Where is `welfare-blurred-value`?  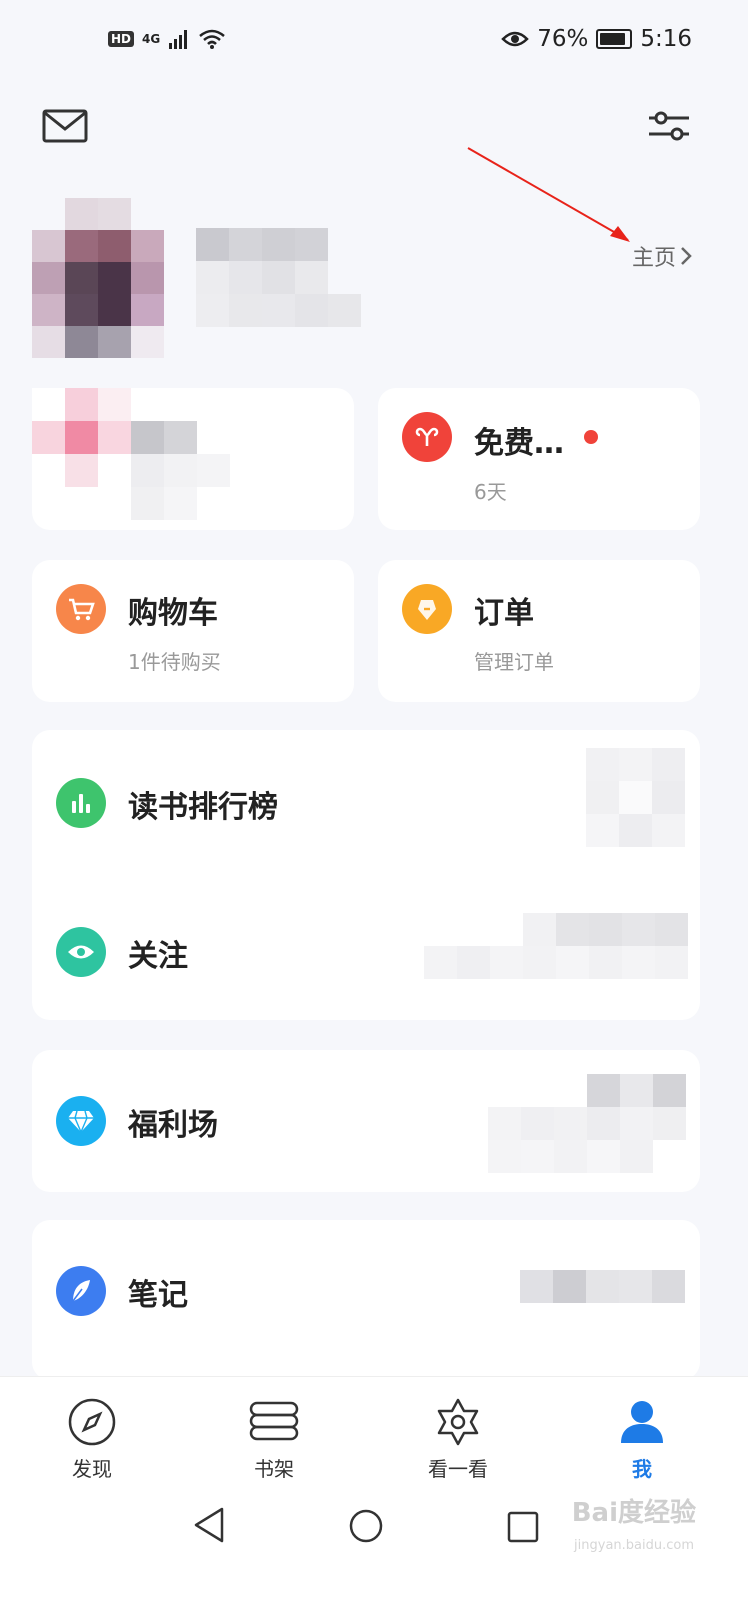 welfare-blurred-value is located at coordinates (587, 1123).